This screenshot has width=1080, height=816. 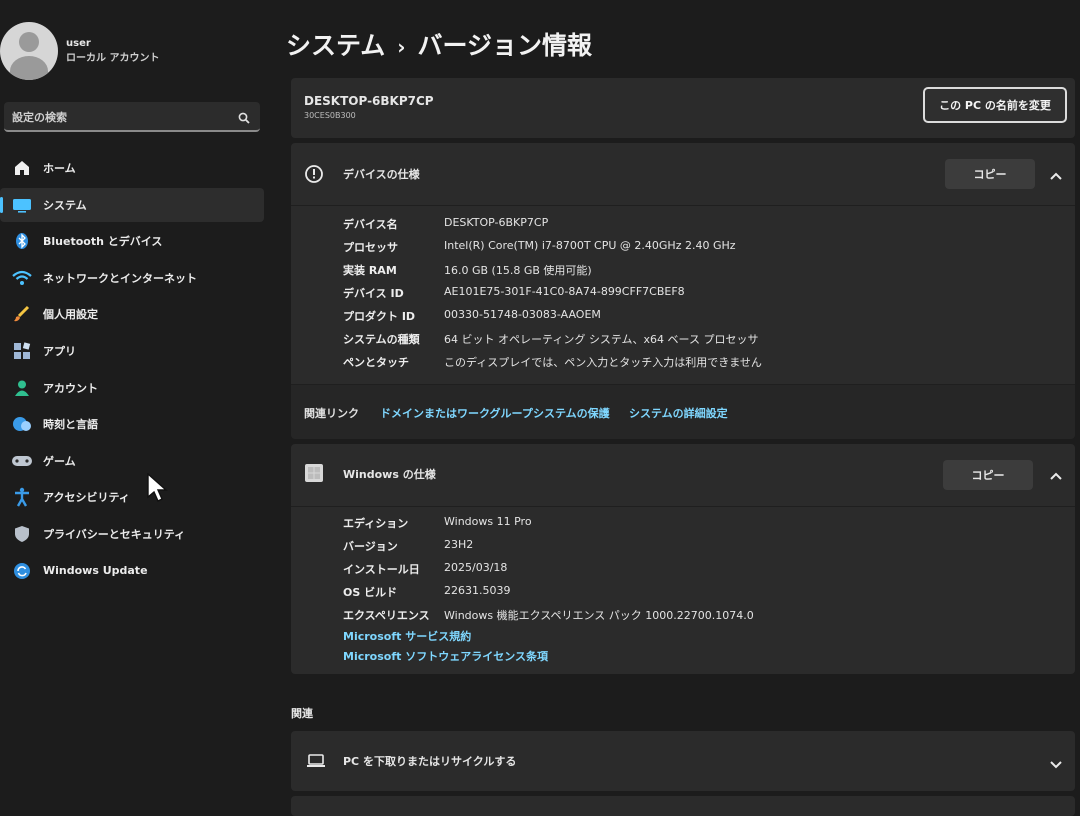 I want to click on system-icon, so click(x=22, y=205).